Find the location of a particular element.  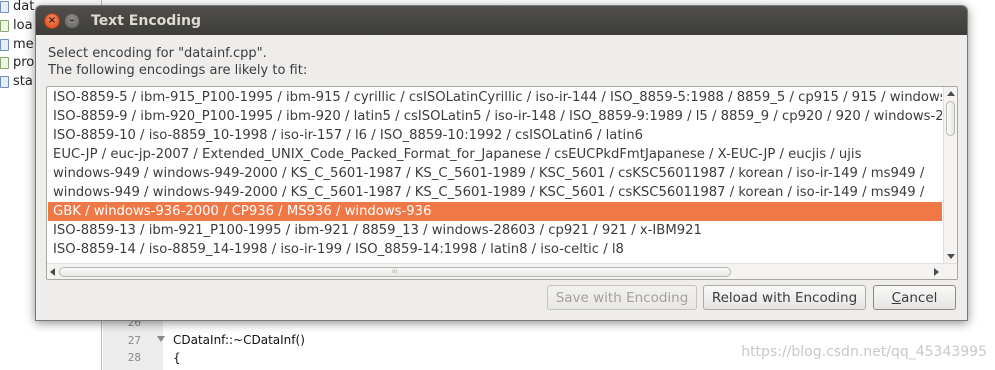

horizontal-scroll-thumb: ⁞⁞⁞ is located at coordinates (395, 272).